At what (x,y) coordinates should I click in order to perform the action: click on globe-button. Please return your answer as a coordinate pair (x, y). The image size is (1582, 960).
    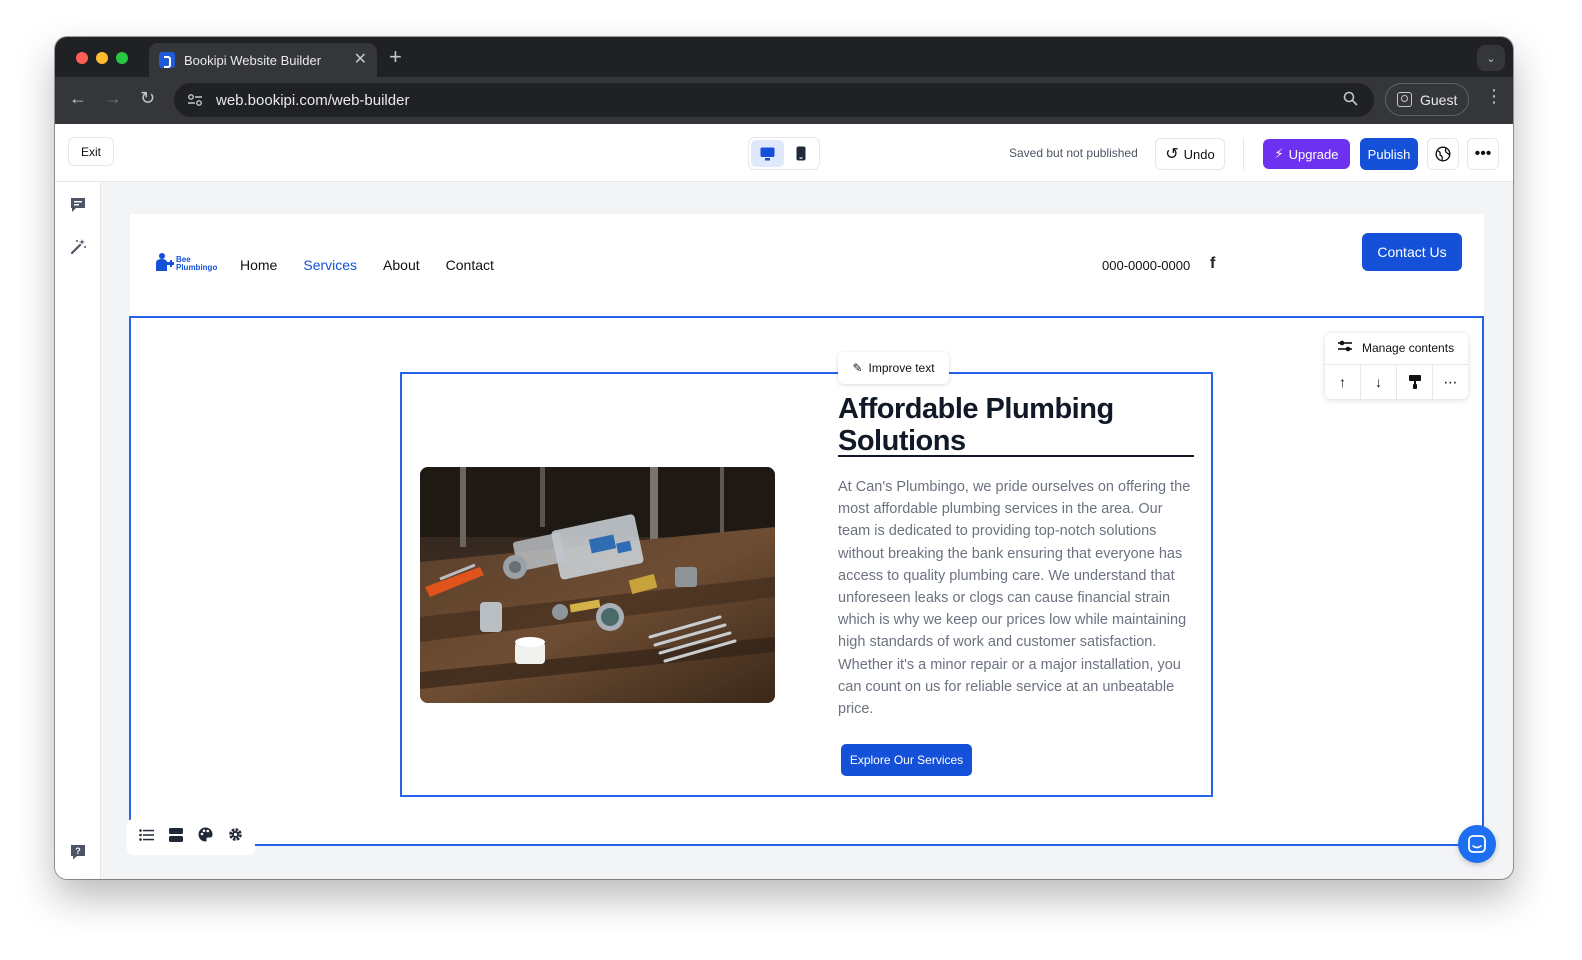
    Looking at the image, I should click on (1443, 154).